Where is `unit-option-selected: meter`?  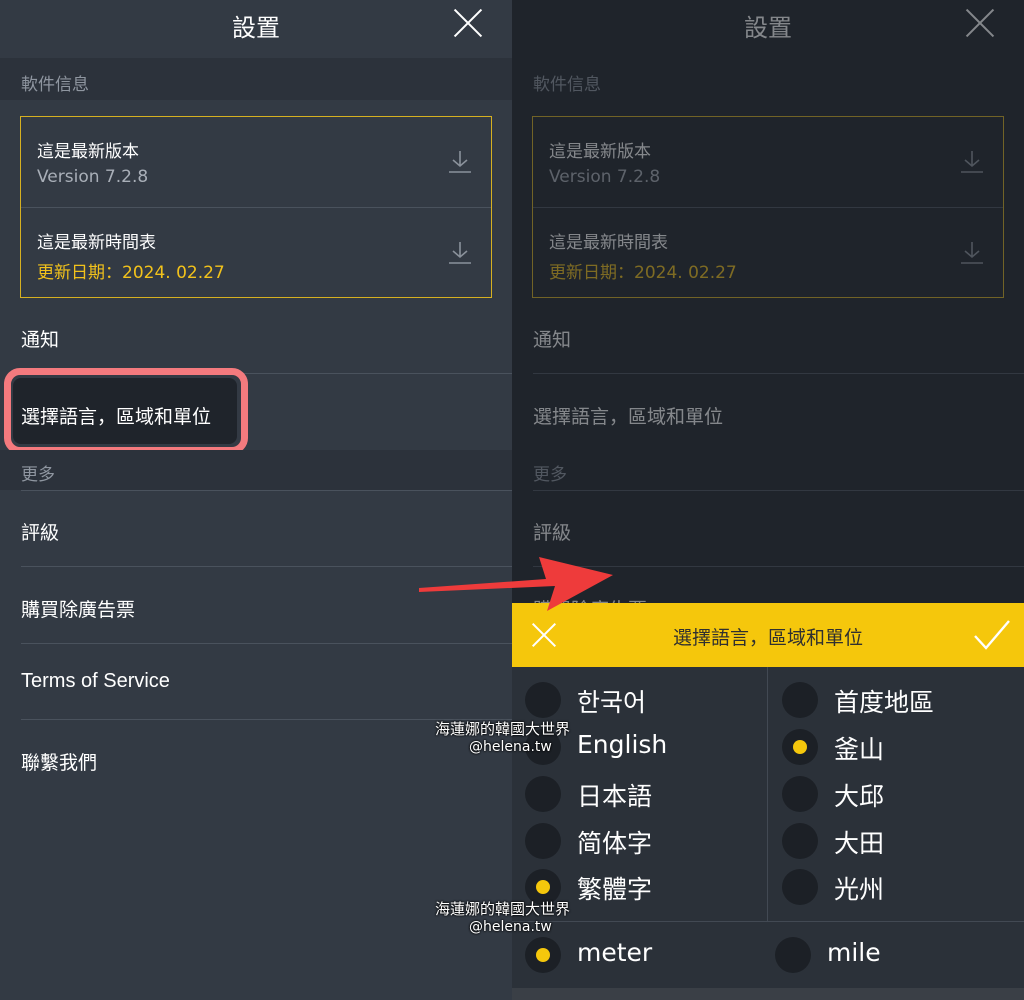
unit-option-selected: meter is located at coordinates (640, 955).